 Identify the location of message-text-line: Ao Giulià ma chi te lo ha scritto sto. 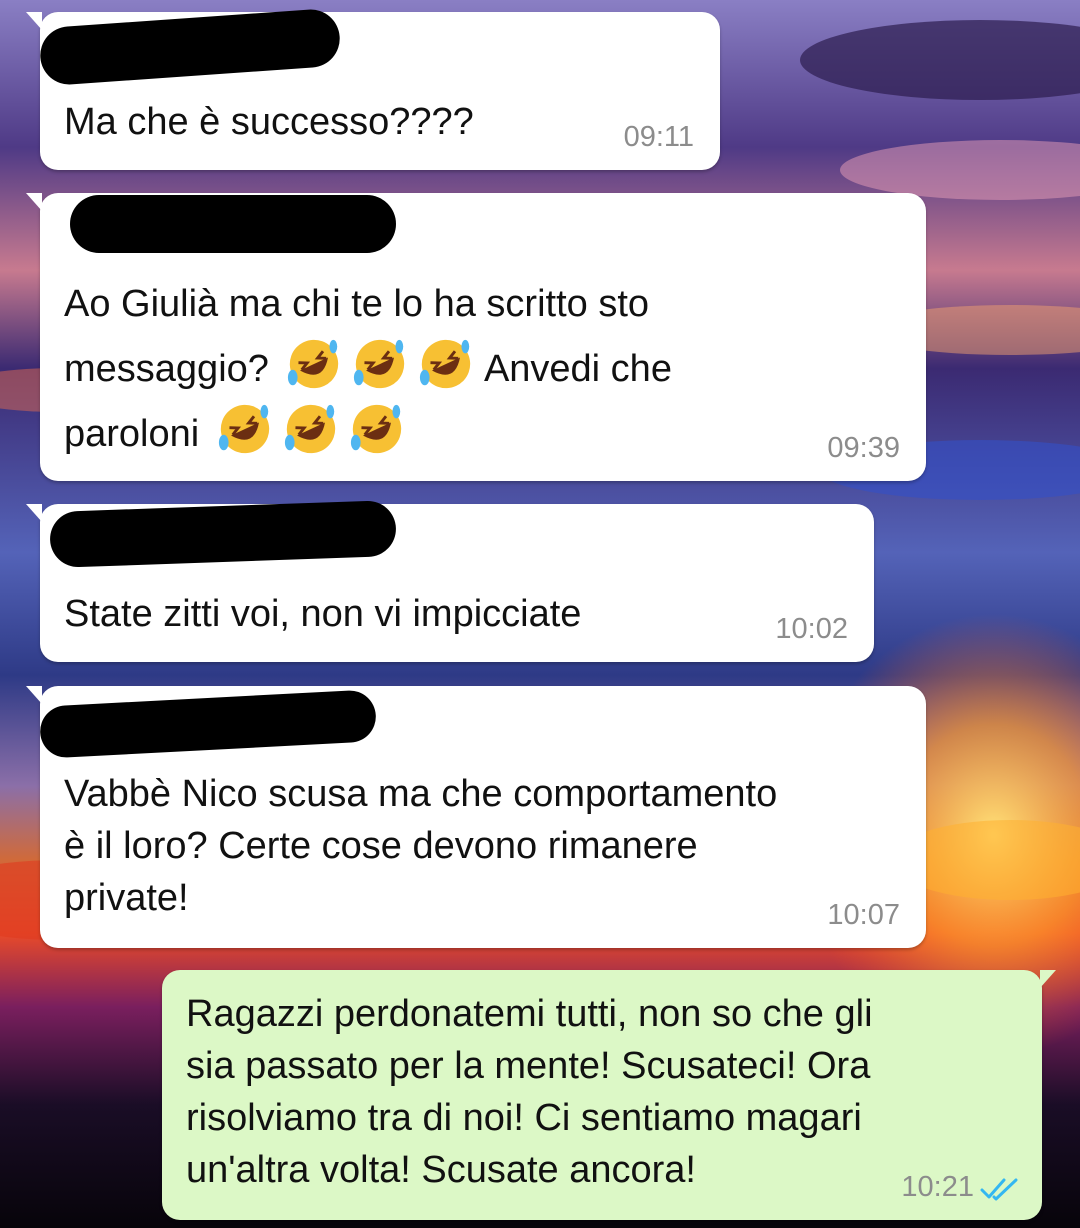
(357, 304).